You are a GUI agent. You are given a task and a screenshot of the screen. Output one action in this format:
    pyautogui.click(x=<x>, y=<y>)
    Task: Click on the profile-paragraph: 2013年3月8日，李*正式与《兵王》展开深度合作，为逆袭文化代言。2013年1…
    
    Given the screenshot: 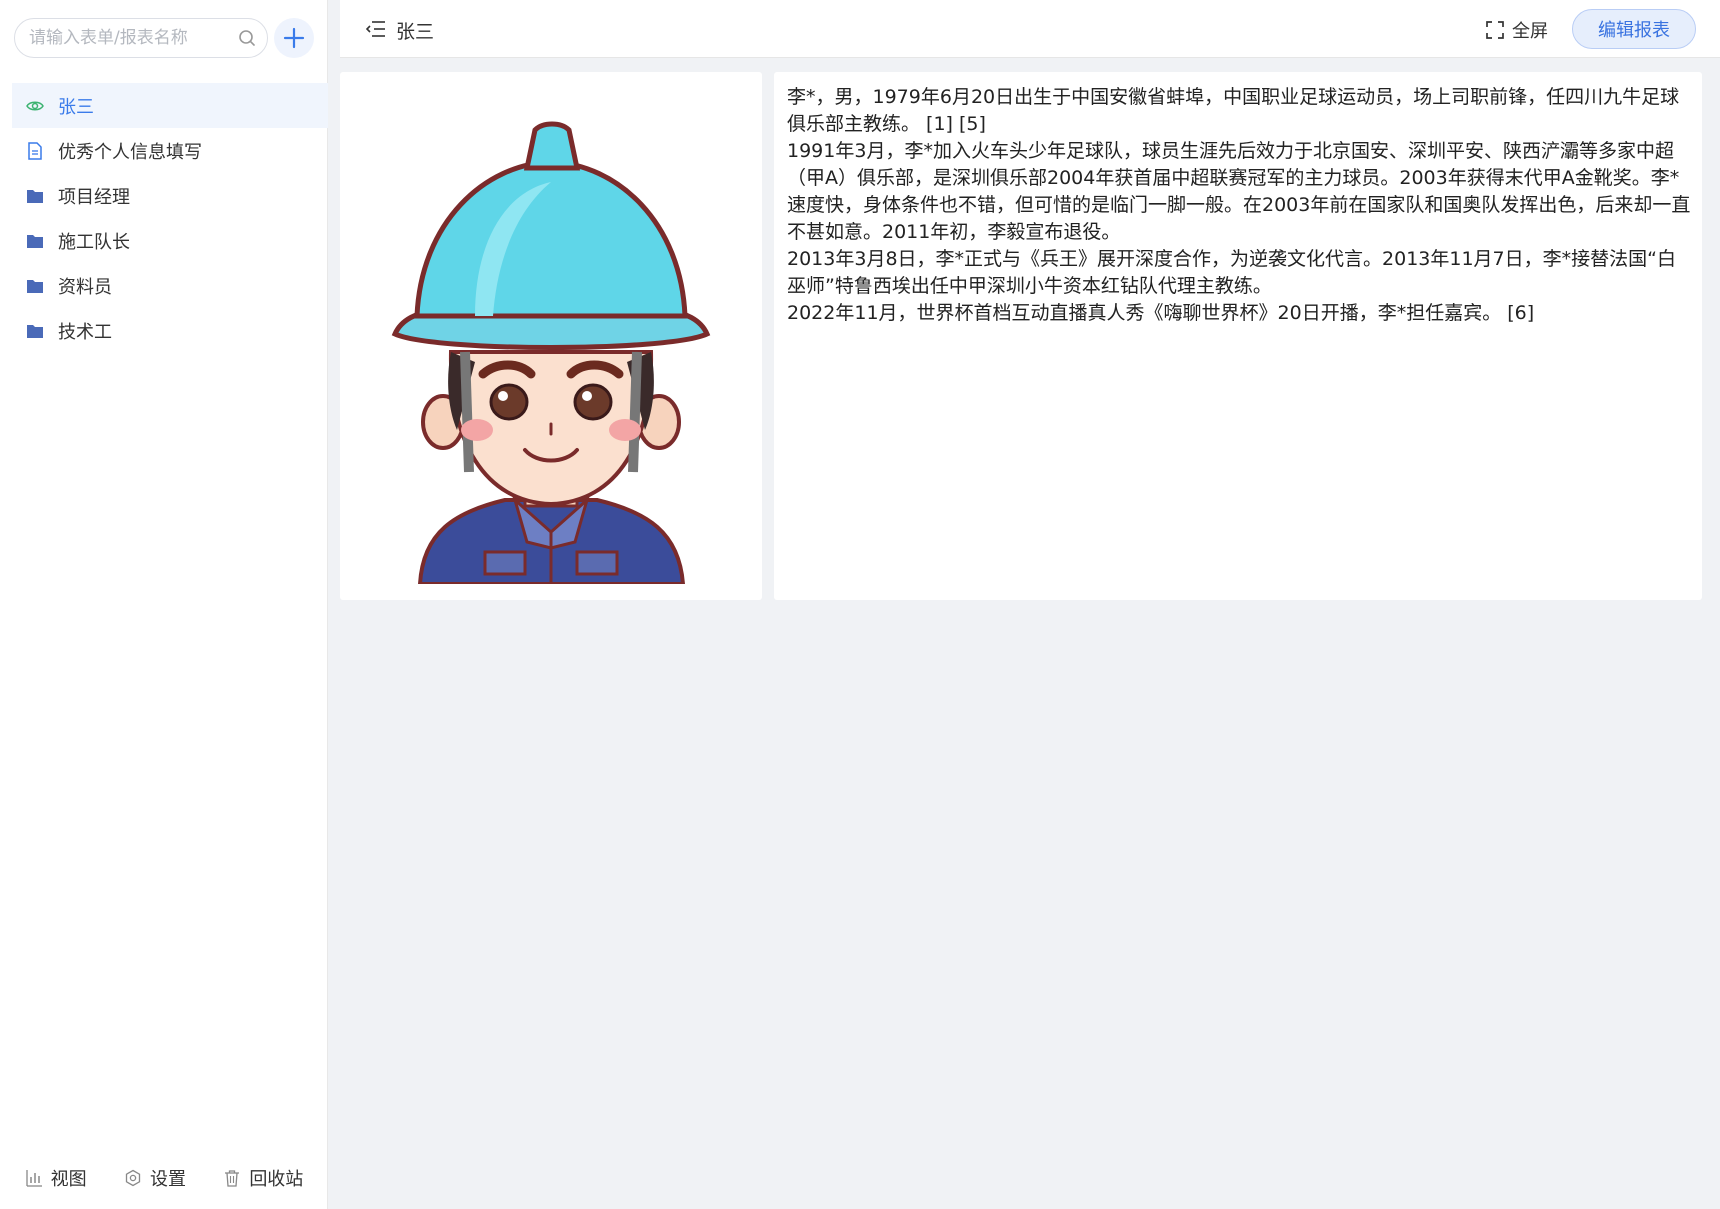 What is the action you would take?
    pyautogui.click(x=1231, y=272)
    